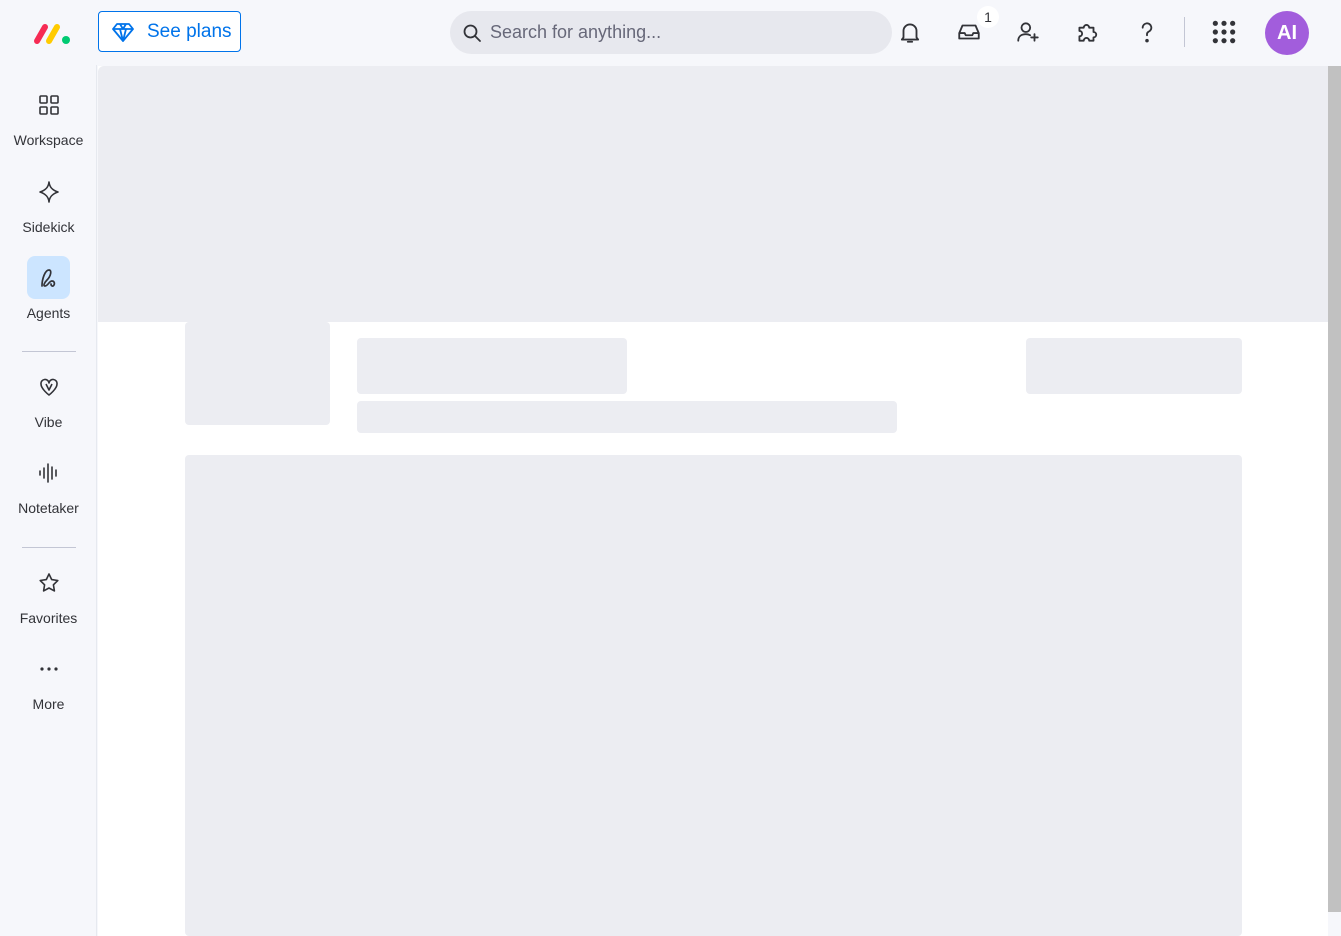 Image resolution: width=1341 pixels, height=936 pixels. I want to click on heart-icon, so click(48, 387).